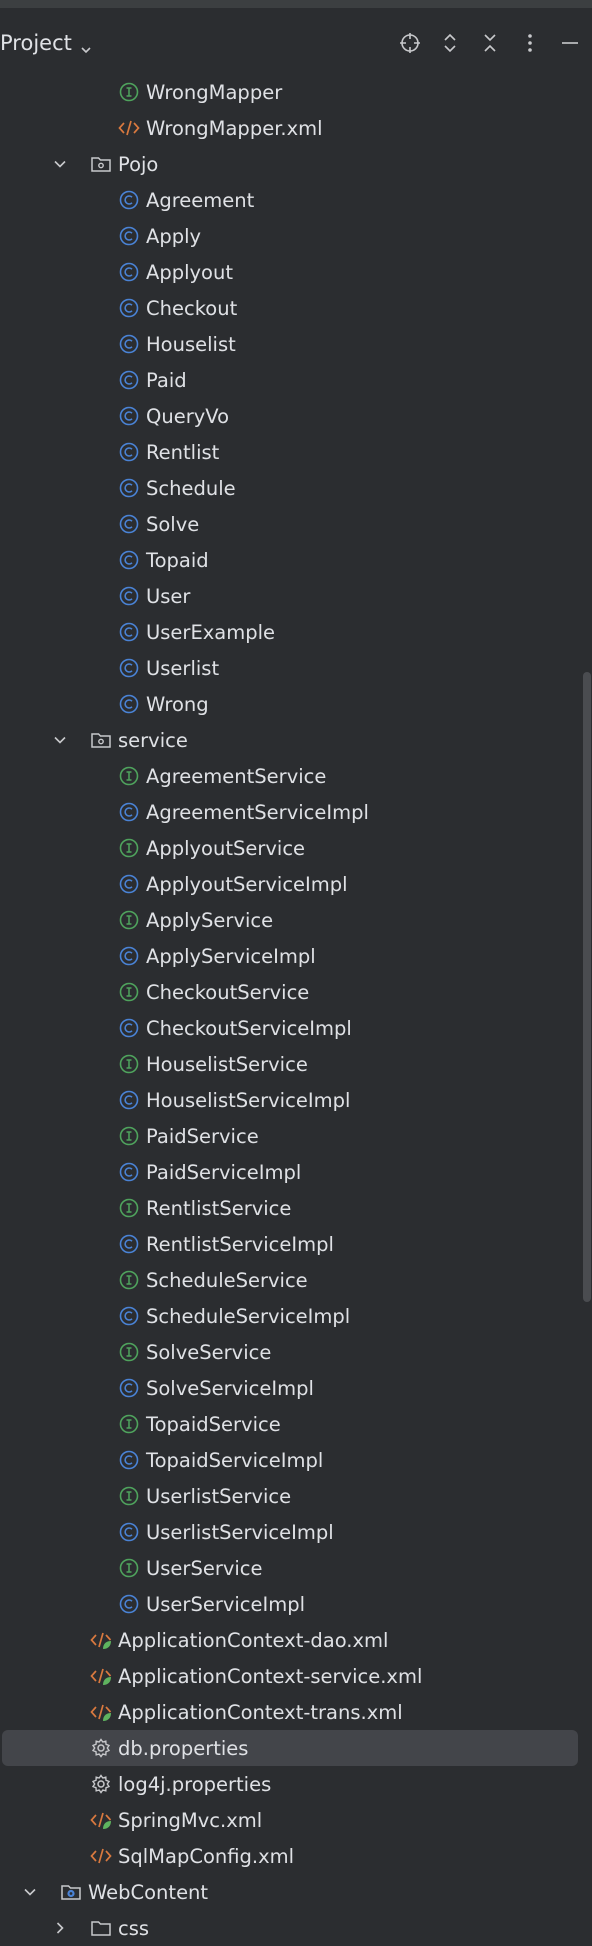  Describe the element at coordinates (206, 1856) in the screenshot. I see `tree-item-label: SqlMapConfig.xml` at that location.